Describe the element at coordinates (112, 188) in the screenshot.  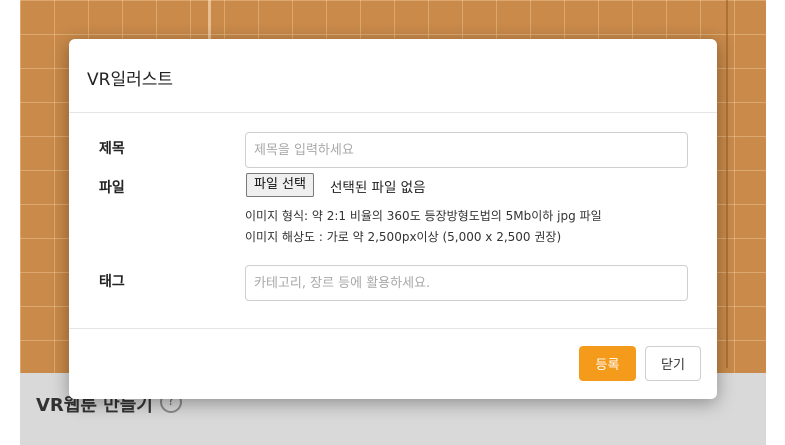
I see `file-label: 파일` at that location.